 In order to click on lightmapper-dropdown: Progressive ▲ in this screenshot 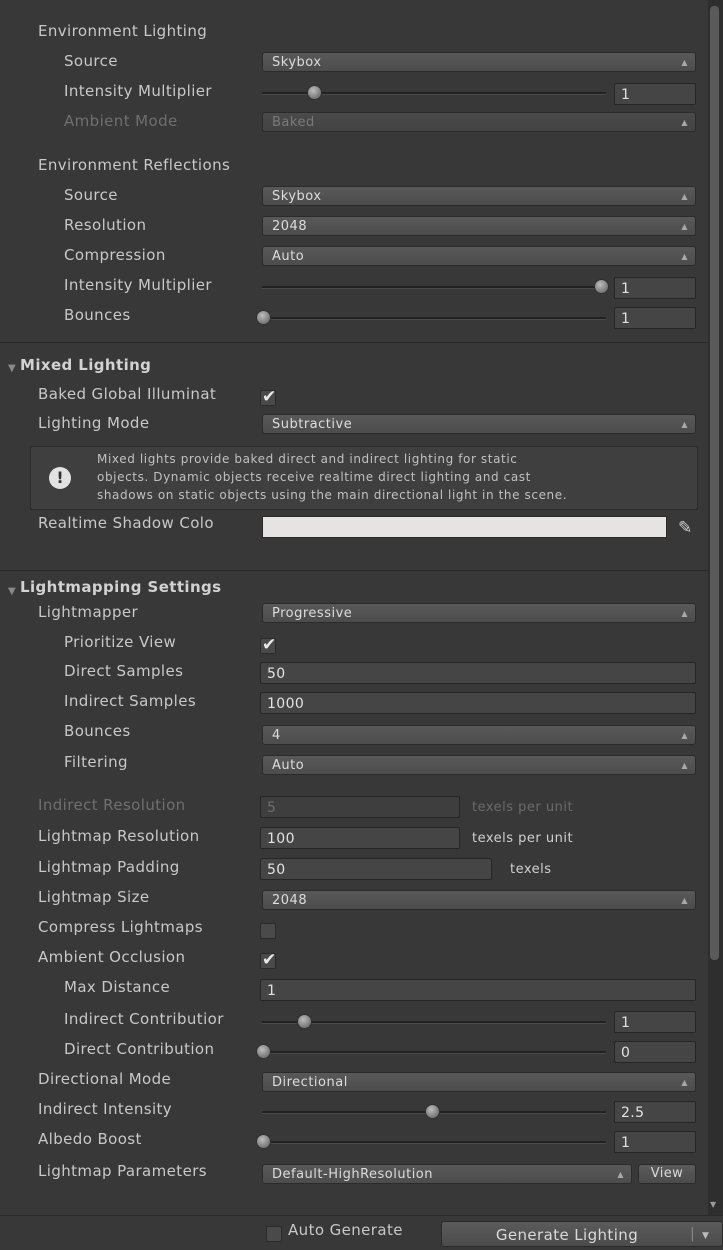, I will do `click(479, 613)`.